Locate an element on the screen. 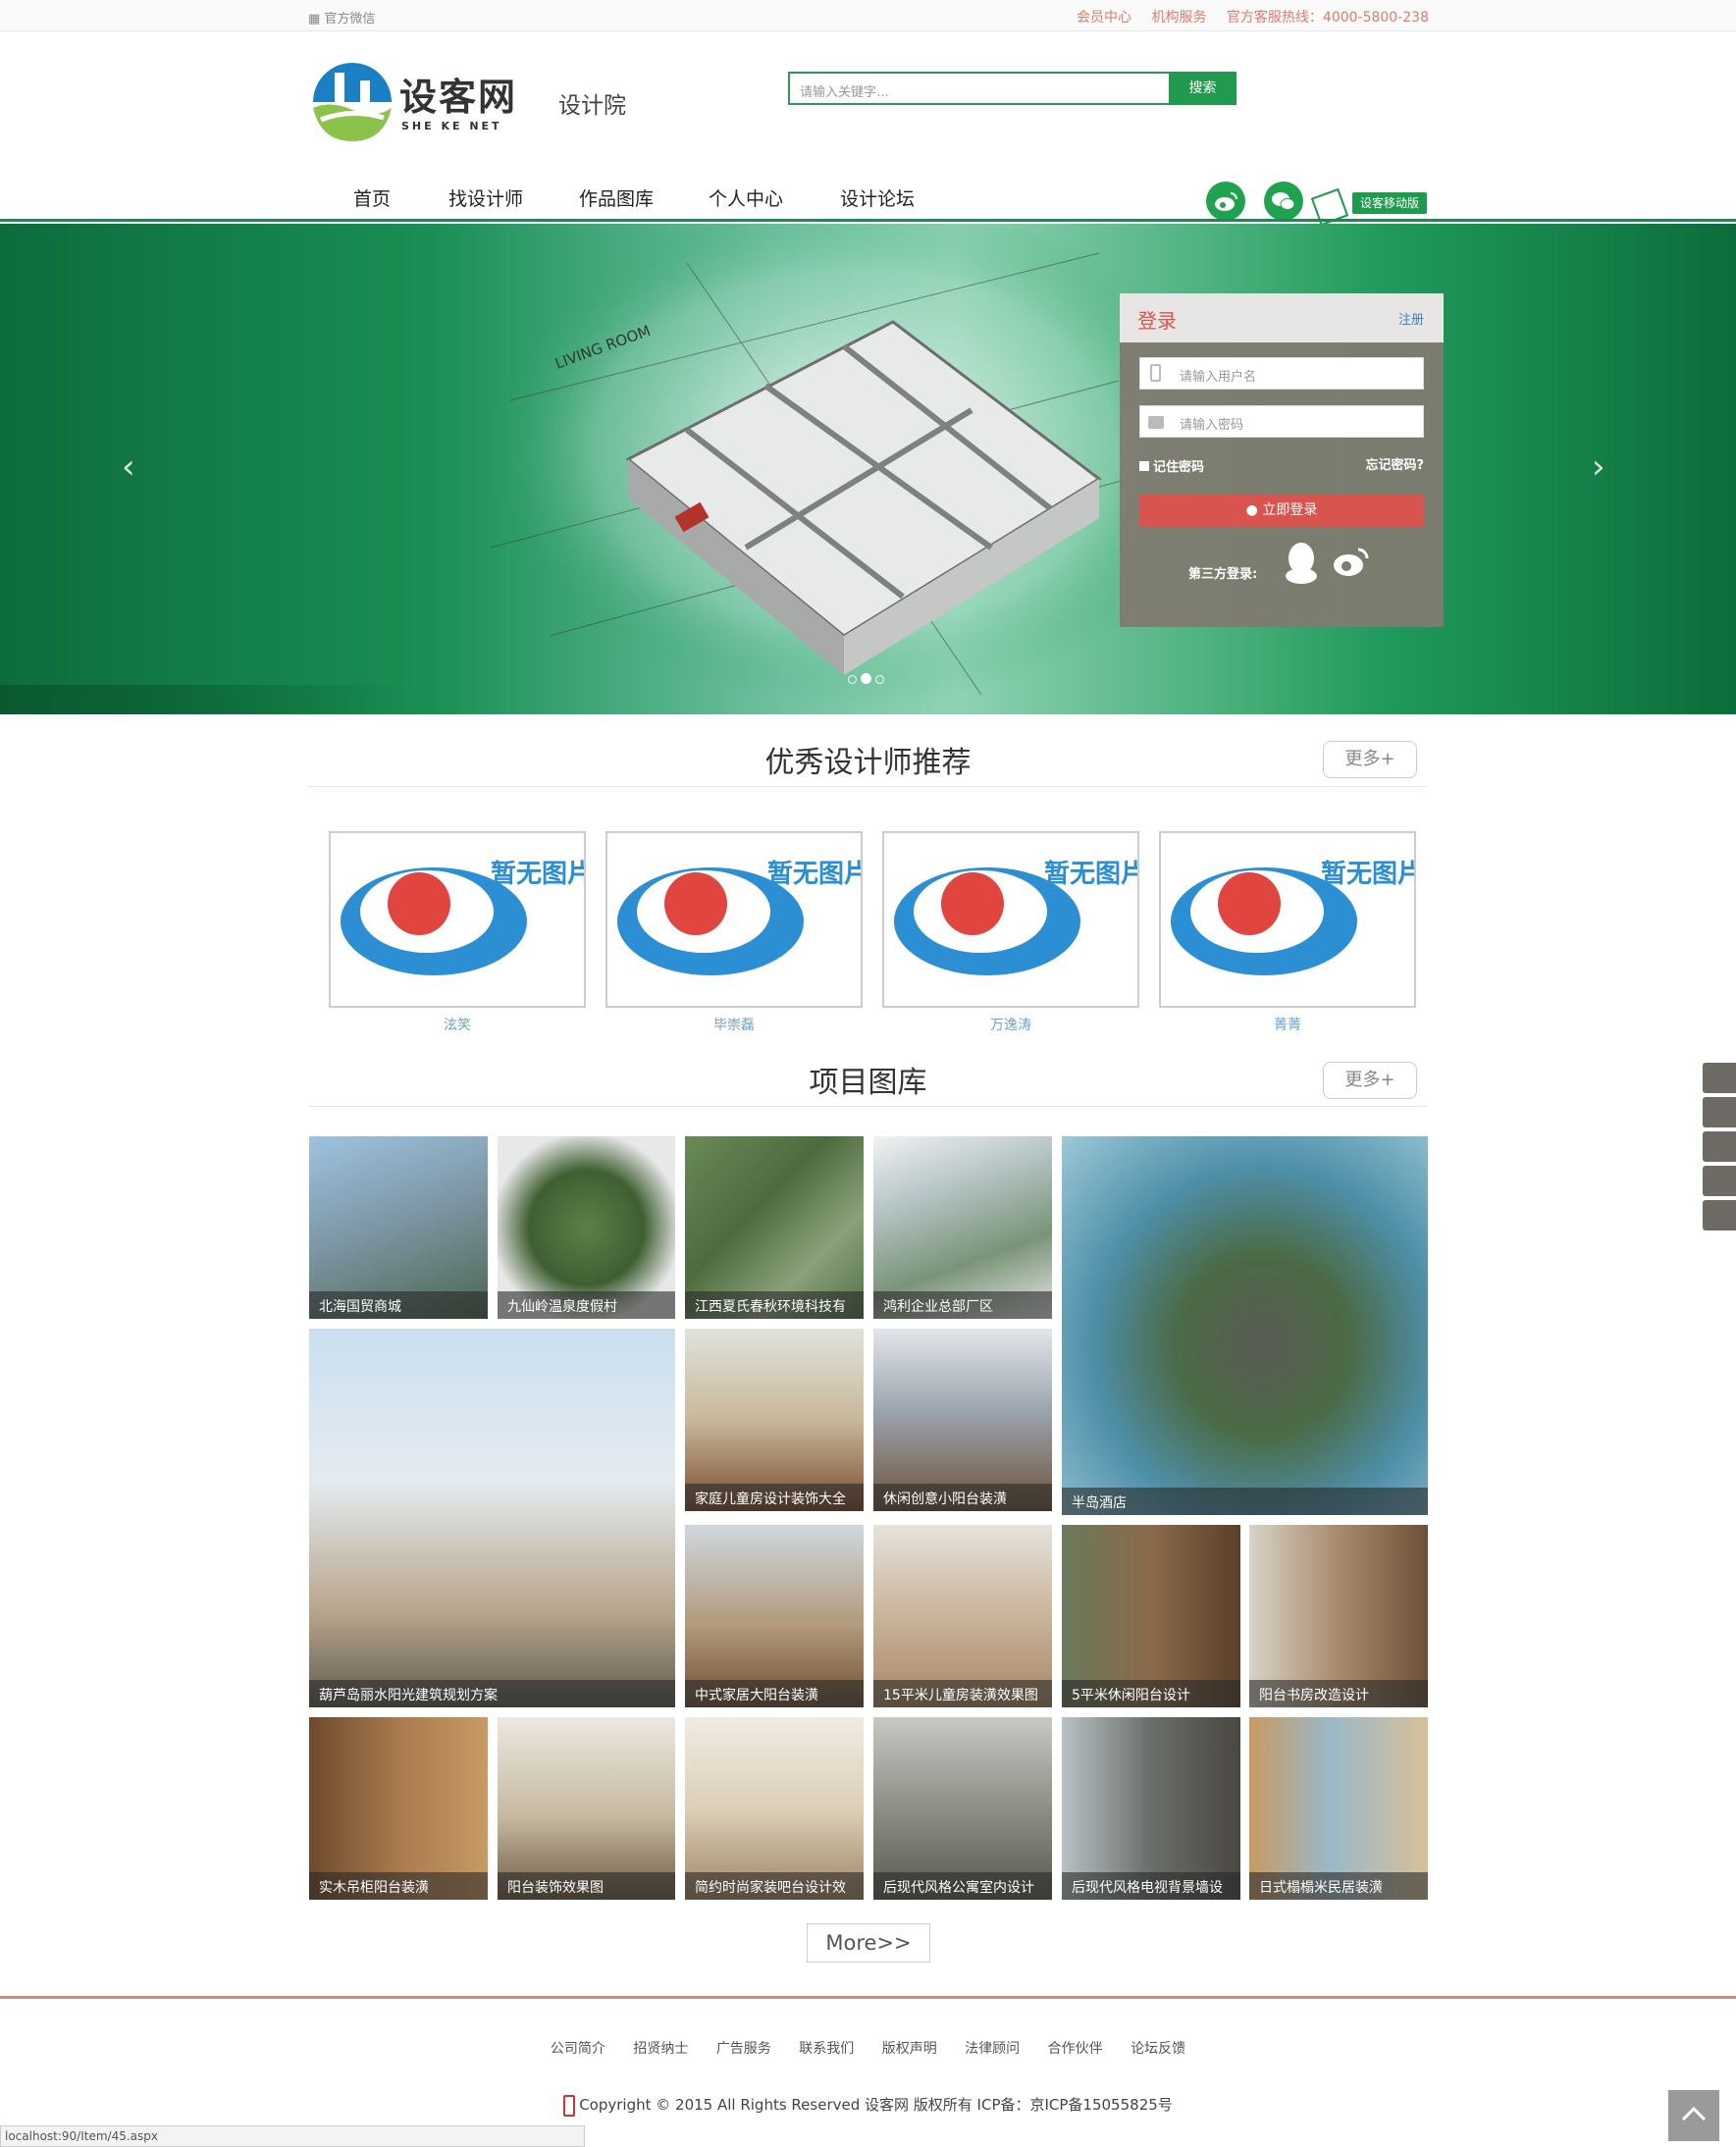 Image resolution: width=1736 pixels, height=2147 pixels. nav-find-designer: 找设计师 is located at coordinates (485, 197).